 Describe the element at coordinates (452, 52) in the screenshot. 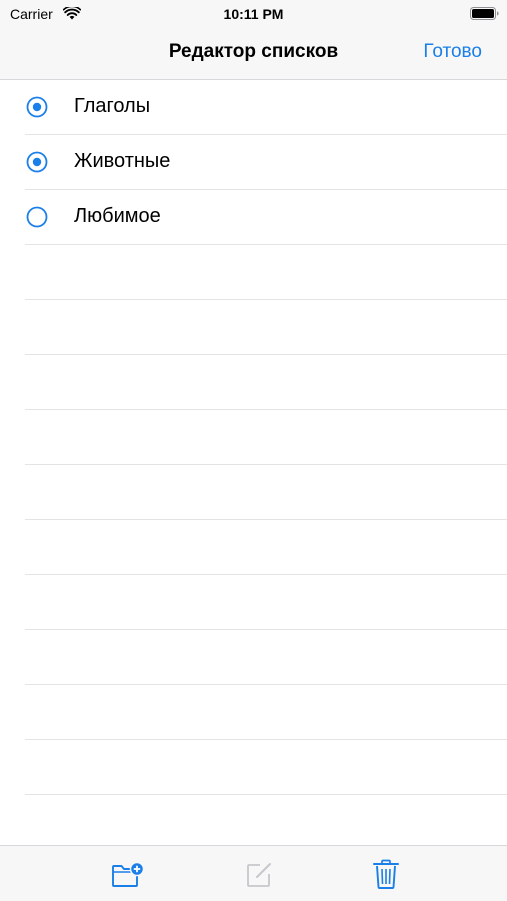

I see `done-button: Готово` at that location.